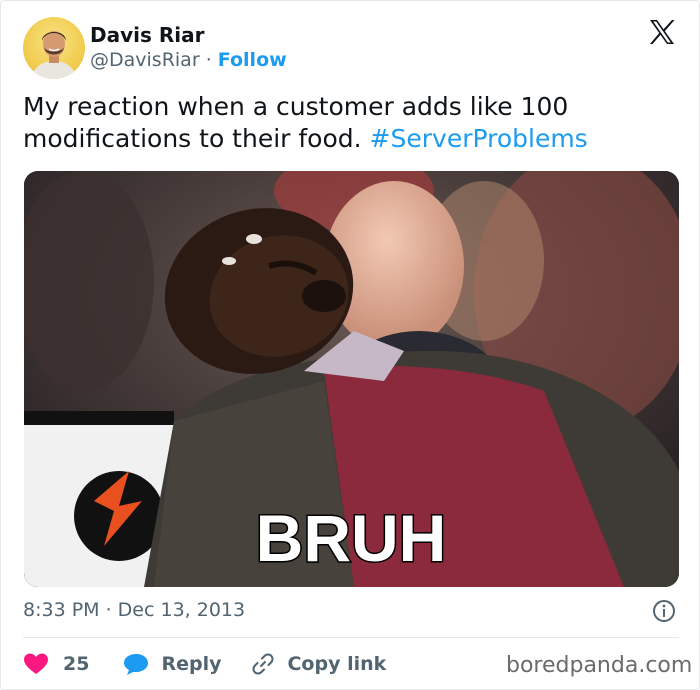 The image size is (700, 690). What do you see at coordinates (263, 664) in the screenshot?
I see `link-icon` at bounding box center [263, 664].